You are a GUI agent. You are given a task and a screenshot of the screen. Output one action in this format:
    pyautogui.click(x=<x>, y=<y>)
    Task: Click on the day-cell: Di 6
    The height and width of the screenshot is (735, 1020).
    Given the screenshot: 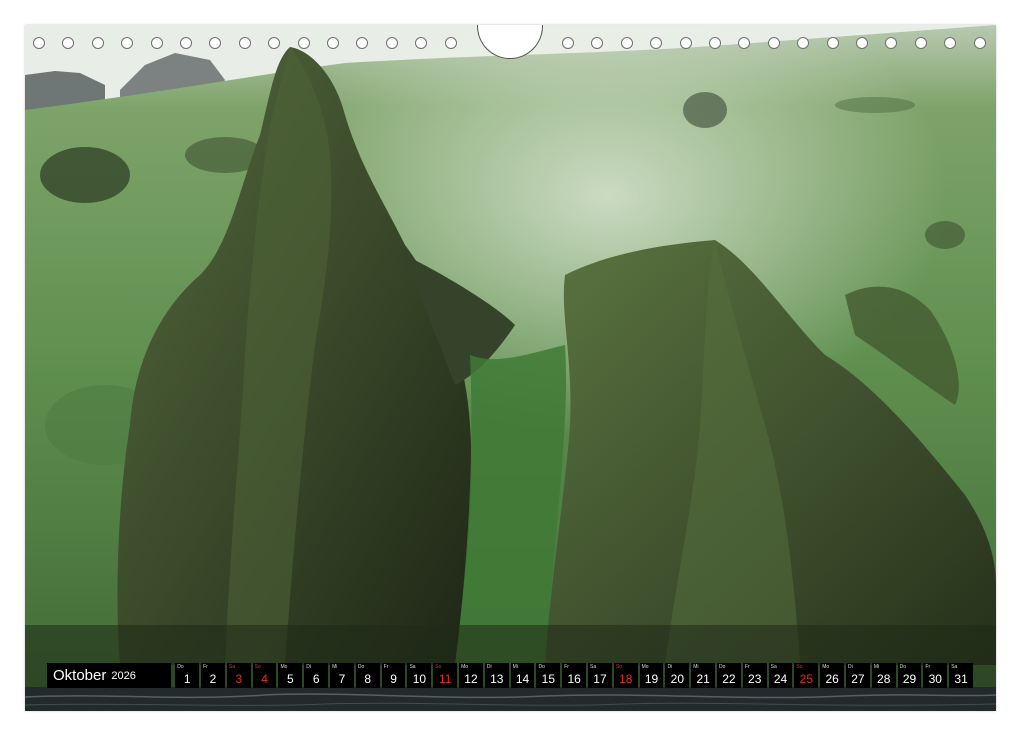 What is the action you would take?
    pyautogui.click(x=316, y=675)
    